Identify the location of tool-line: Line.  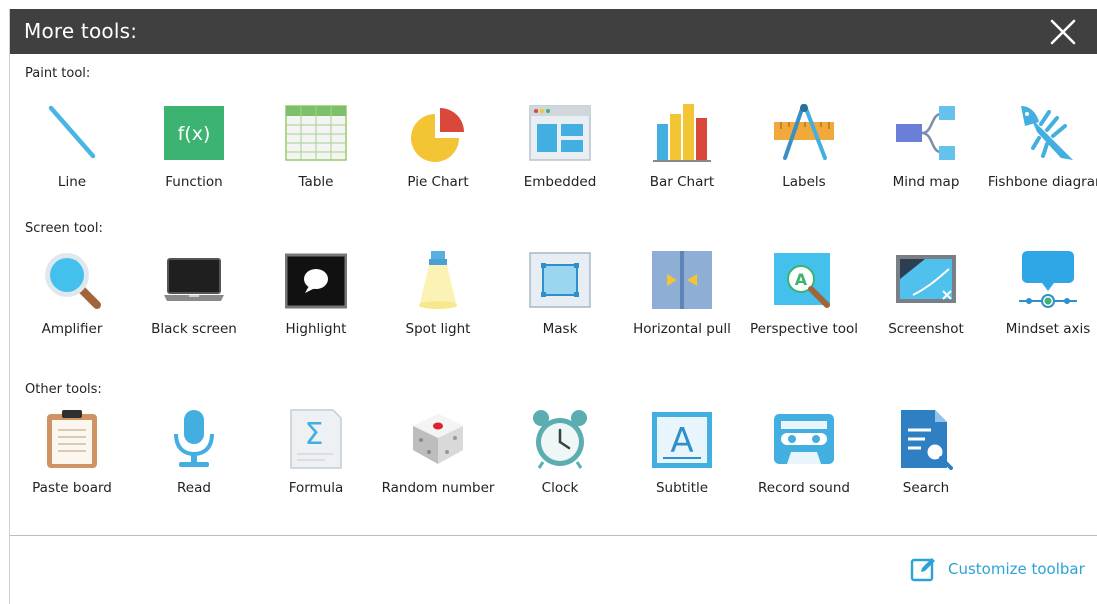
(72, 152).